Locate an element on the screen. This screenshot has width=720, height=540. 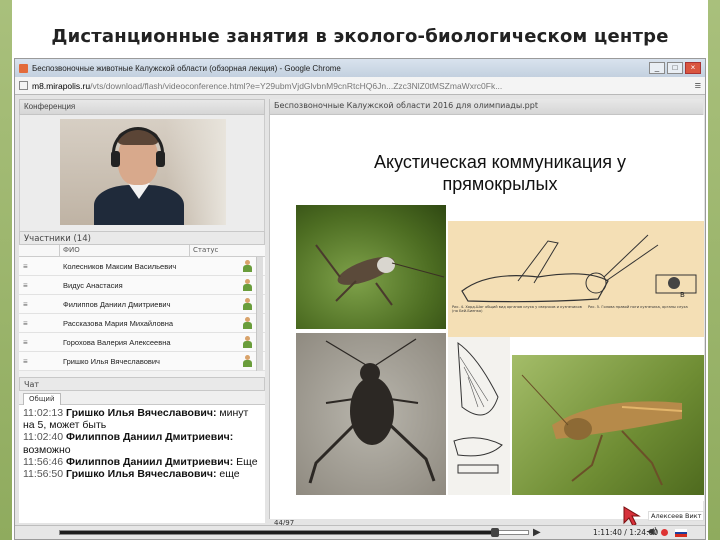
participant-name: Рассказова Мария Михайловна is located at coordinates (118, 323).